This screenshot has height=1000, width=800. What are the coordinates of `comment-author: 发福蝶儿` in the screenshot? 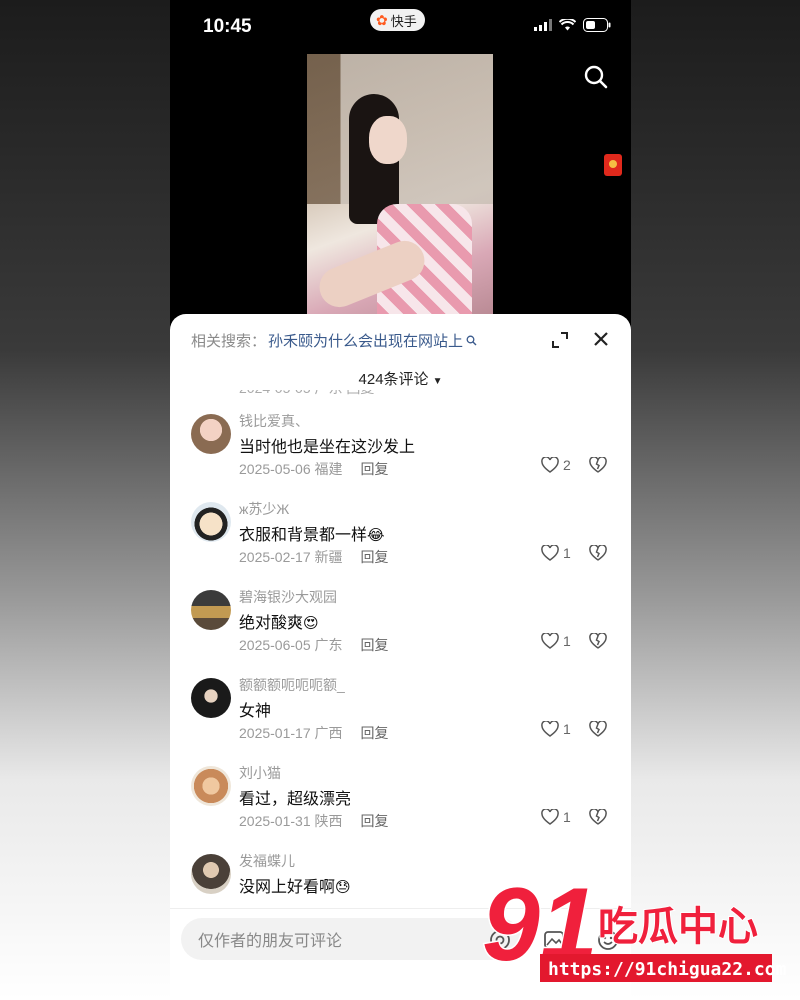 It's located at (267, 861).